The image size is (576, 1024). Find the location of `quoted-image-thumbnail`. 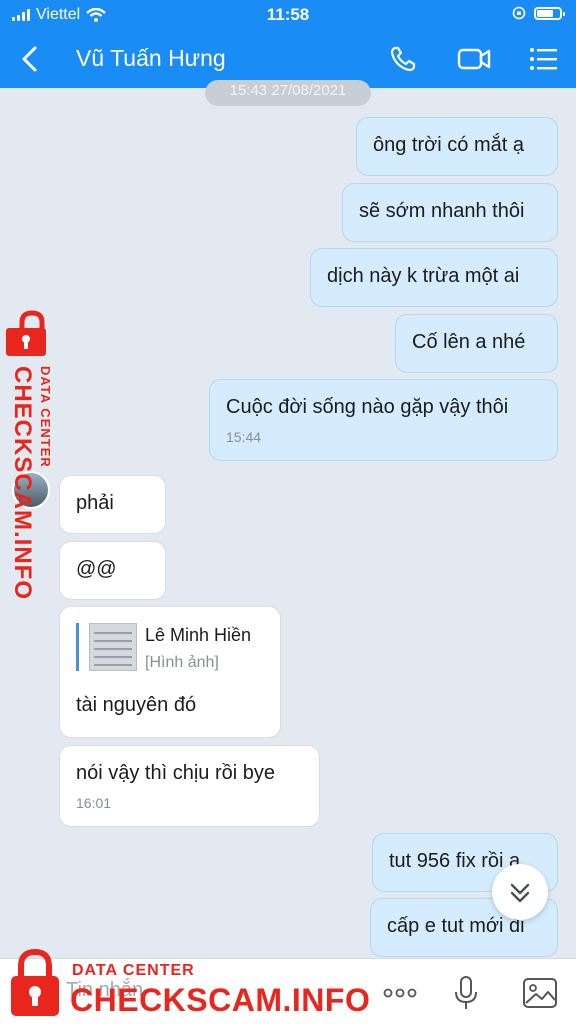

quoted-image-thumbnail is located at coordinates (113, 647).